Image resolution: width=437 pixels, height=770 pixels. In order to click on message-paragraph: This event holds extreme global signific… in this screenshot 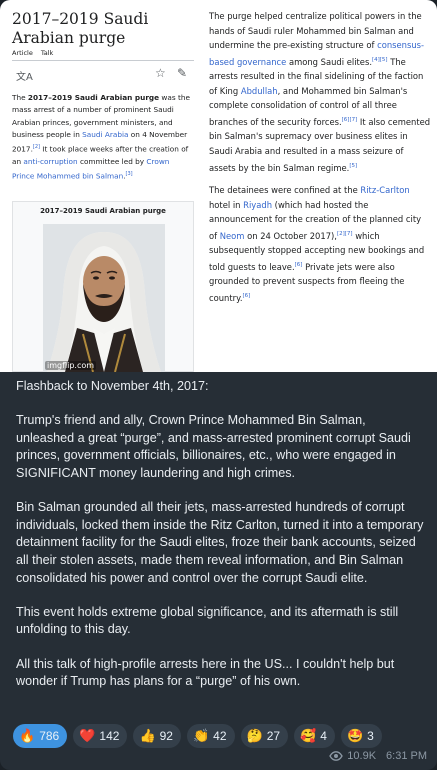, I will do `click(207, 620)`.